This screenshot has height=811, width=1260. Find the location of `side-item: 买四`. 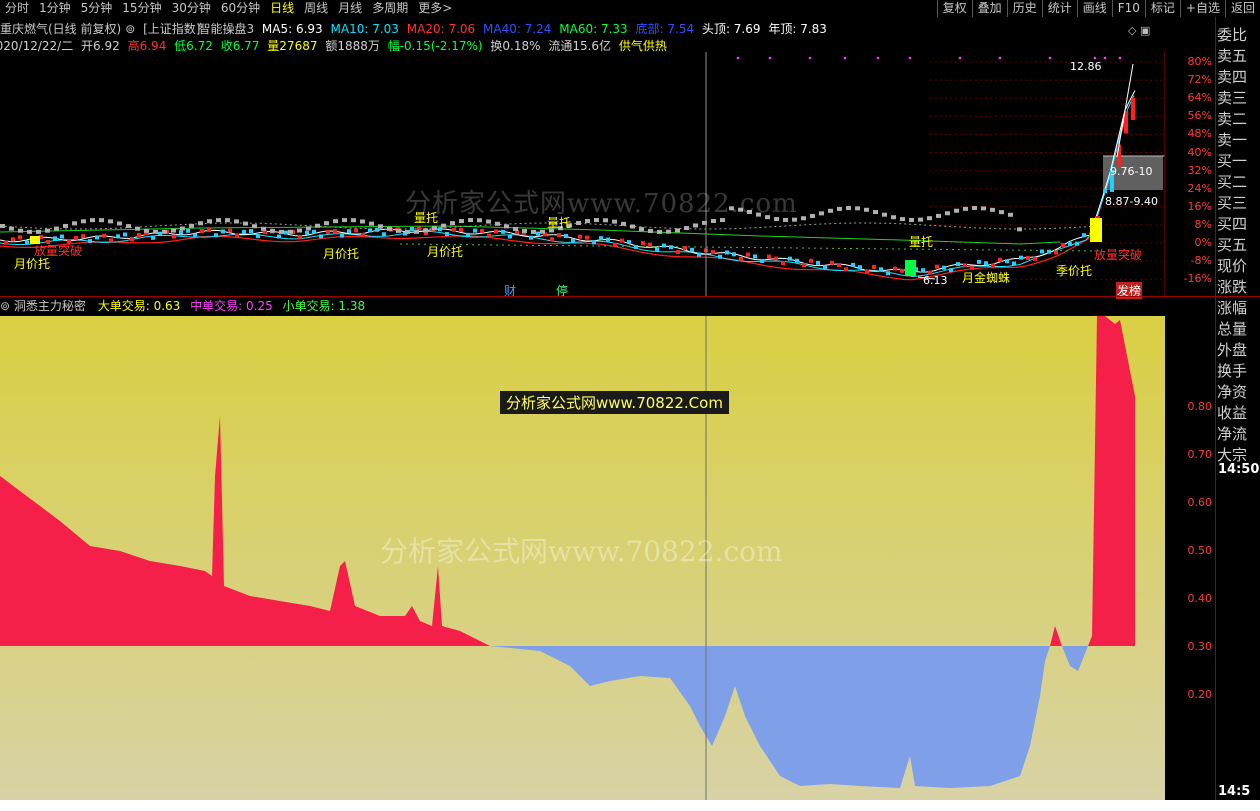

side-item: 买四 is located at coordinates (1238, 224).